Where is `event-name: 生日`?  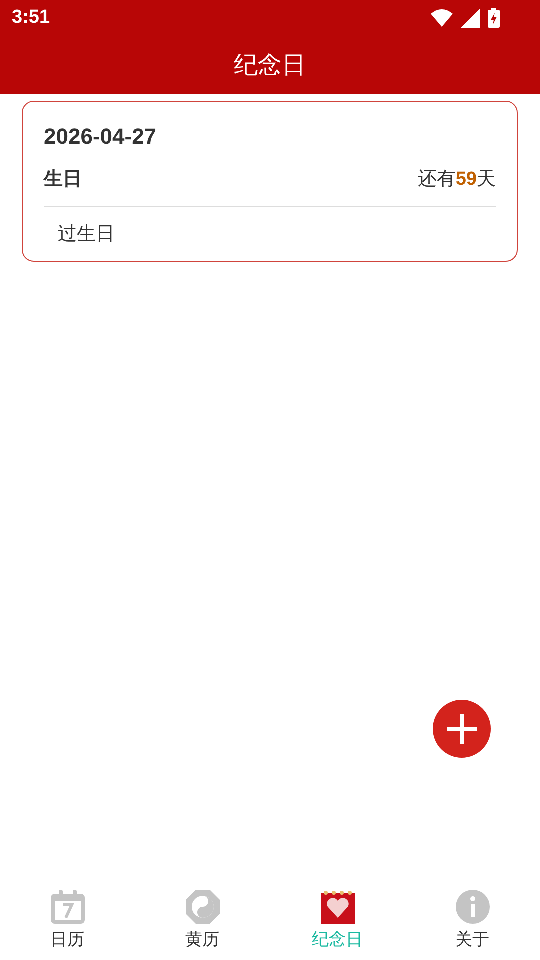
event-name: 生日 is located at coordinates (63, 179).